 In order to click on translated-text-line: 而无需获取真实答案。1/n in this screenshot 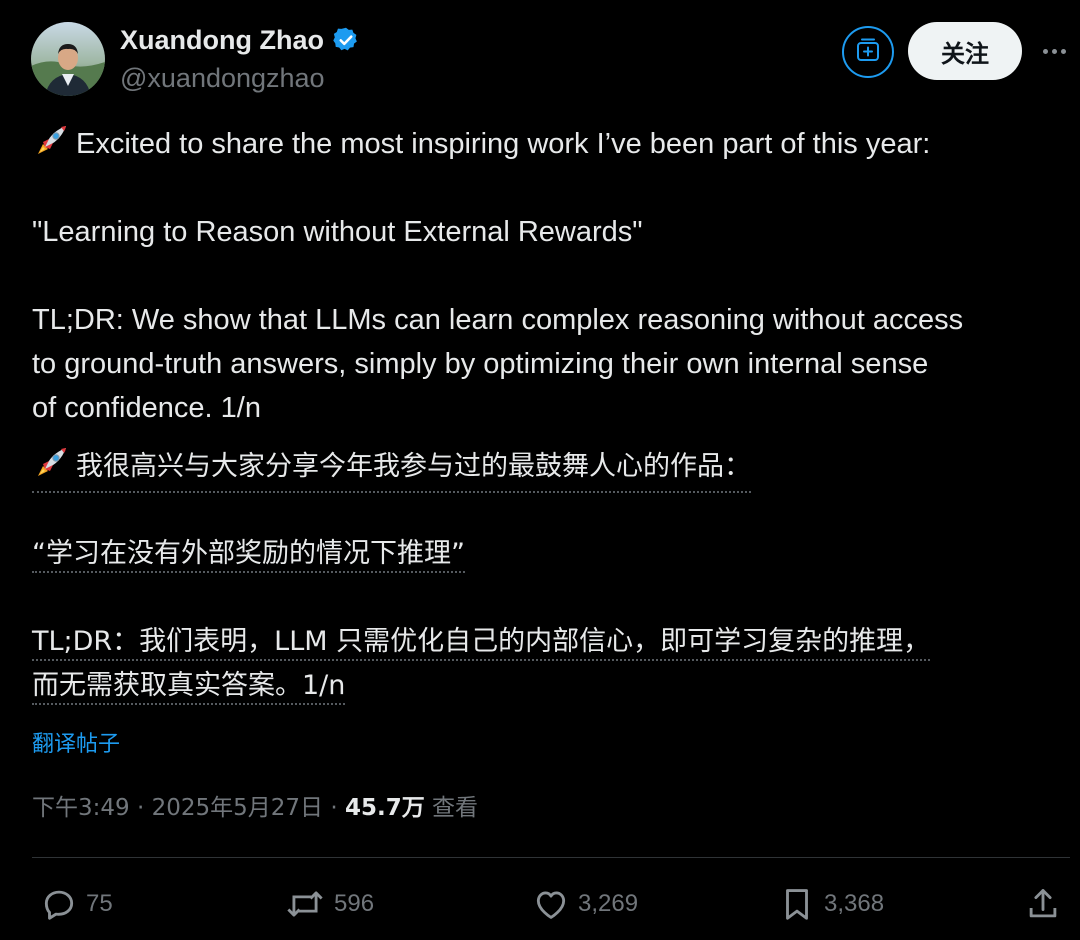, I will do `click(189, 686)`.